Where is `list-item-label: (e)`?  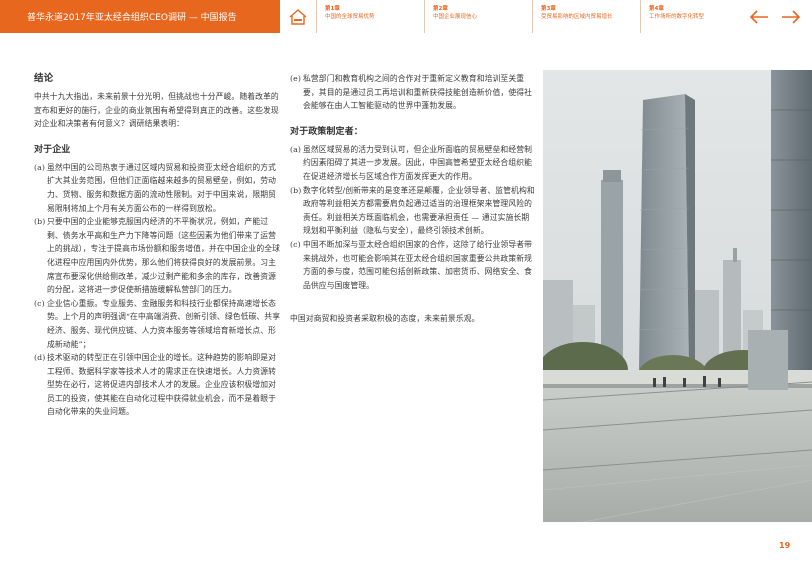 list-item-label: (e) is located at coordinates (295, 78).